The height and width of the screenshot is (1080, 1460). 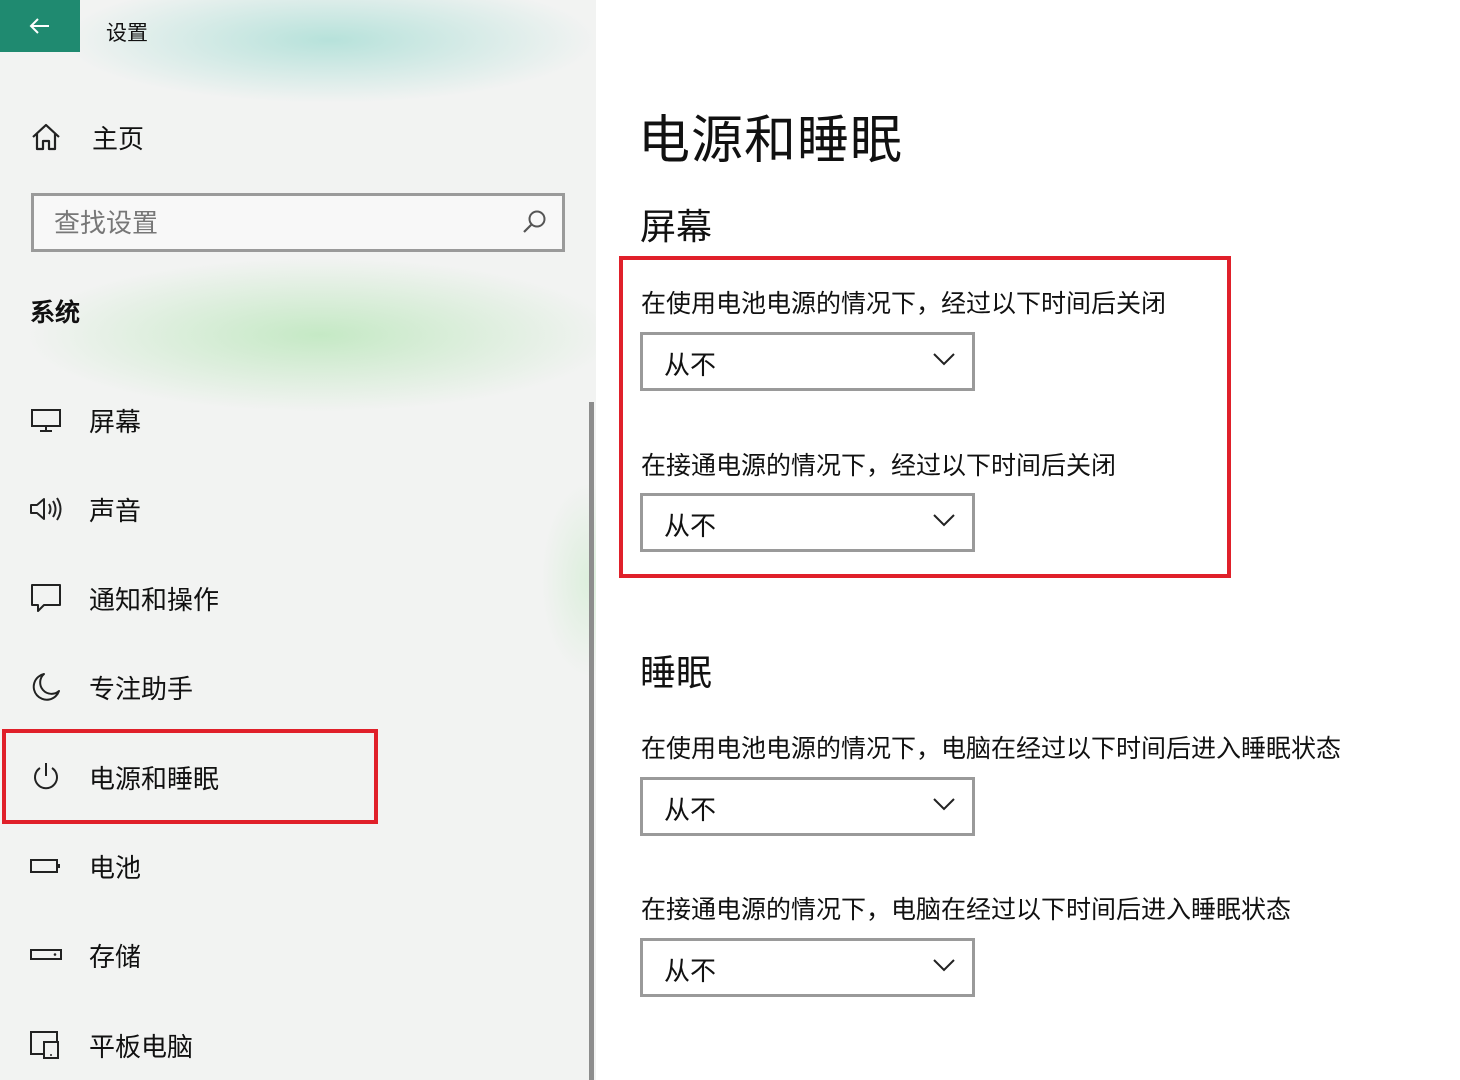 What do you see at coordinates (46, 955) in the screenshot?
I see `storage-icon` at bounding box center [46, 955].